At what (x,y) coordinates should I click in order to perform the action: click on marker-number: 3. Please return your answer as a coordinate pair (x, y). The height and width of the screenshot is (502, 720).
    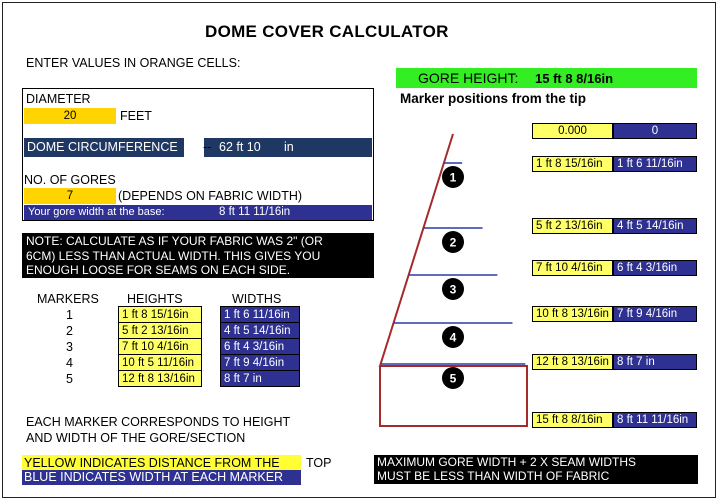
    Looking at the image, I should click on (453, 290).